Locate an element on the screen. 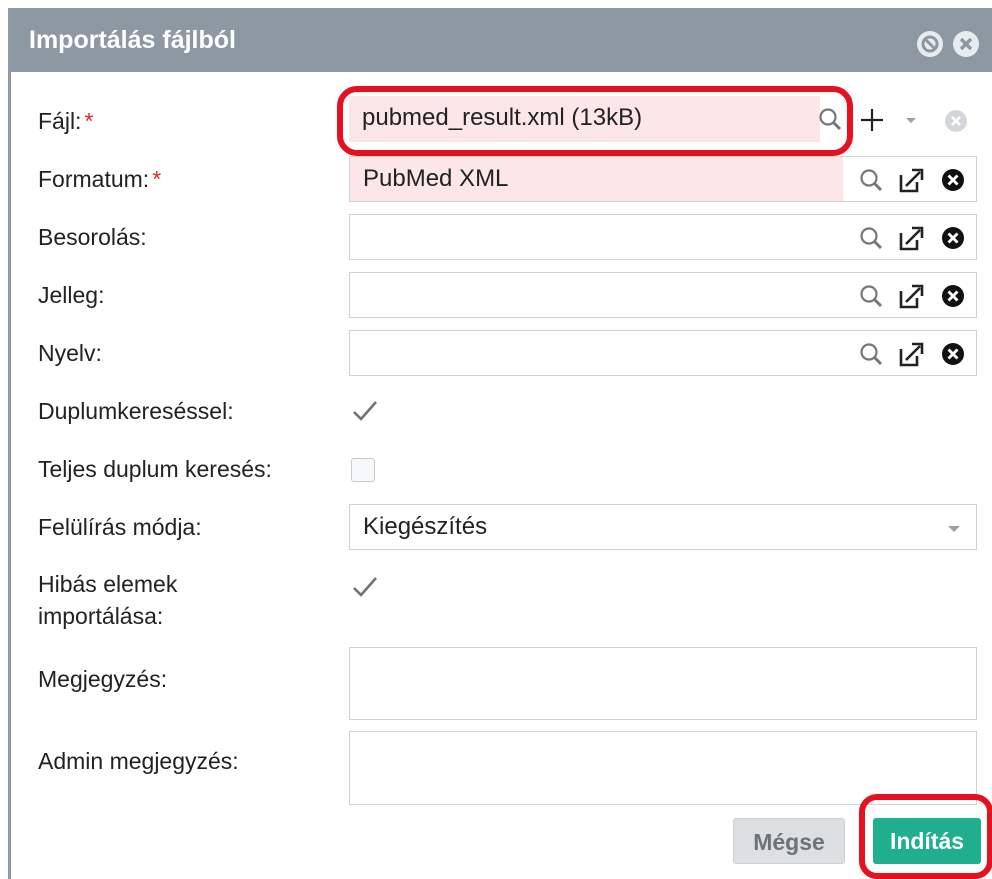  checkbox-empty is located at coordinates (363, 470).